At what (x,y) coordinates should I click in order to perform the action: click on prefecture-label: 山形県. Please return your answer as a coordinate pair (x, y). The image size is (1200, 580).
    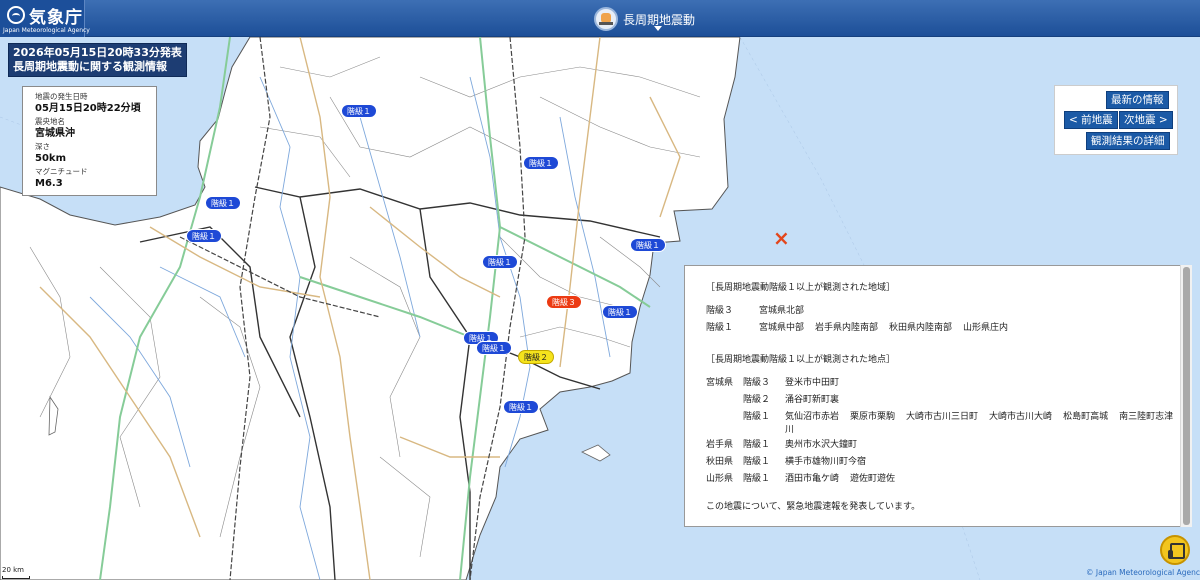
    Looking at the image, I should click on (720, 479).